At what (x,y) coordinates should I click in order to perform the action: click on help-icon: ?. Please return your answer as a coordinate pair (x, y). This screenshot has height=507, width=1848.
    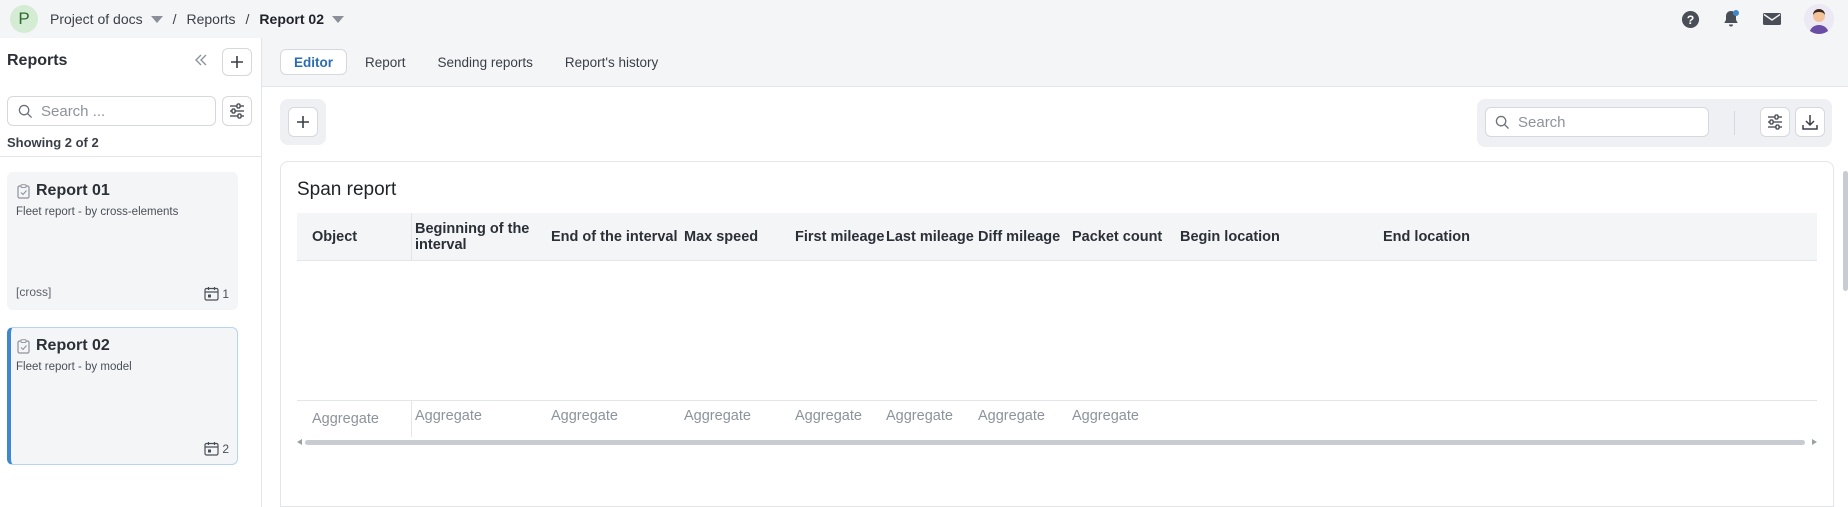
    Looking at the image, I should click on (1690, 19).